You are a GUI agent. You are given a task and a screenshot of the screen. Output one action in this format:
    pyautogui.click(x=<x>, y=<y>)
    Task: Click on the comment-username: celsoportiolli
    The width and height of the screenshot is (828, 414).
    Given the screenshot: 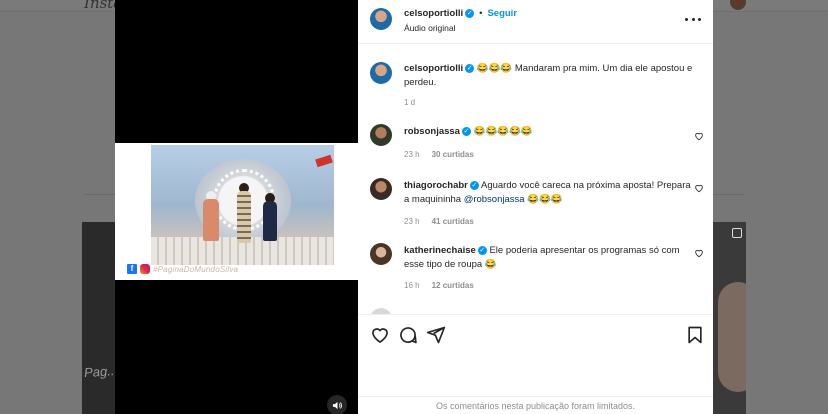 What is the action you would take?
    pyautogui.click(x=433, y=68)
    